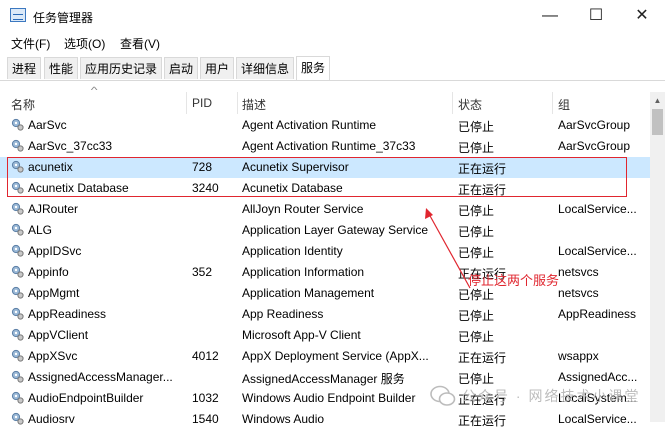  I want to click on menu-view: 查看(V), so click(140, 43).